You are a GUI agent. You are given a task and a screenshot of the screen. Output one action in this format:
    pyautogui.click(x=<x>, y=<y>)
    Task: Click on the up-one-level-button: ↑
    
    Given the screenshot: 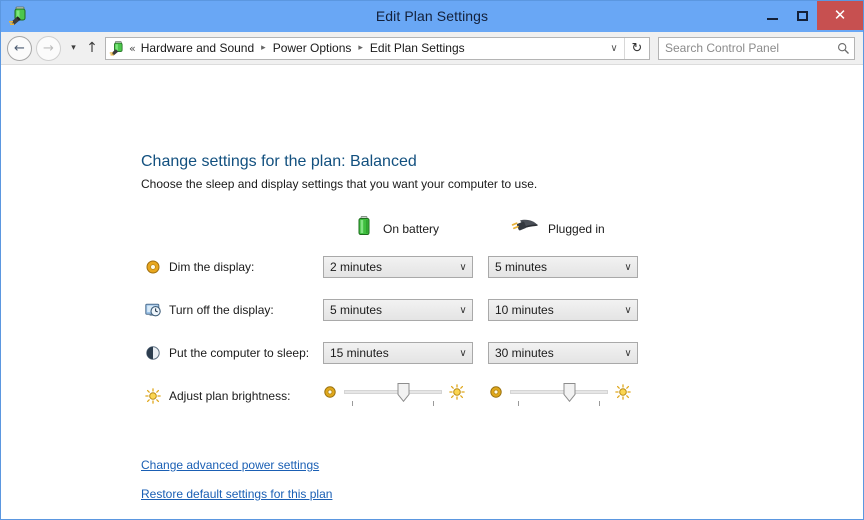 What is the action you would take?
    pyautogui.click(x=92, y=48)
    